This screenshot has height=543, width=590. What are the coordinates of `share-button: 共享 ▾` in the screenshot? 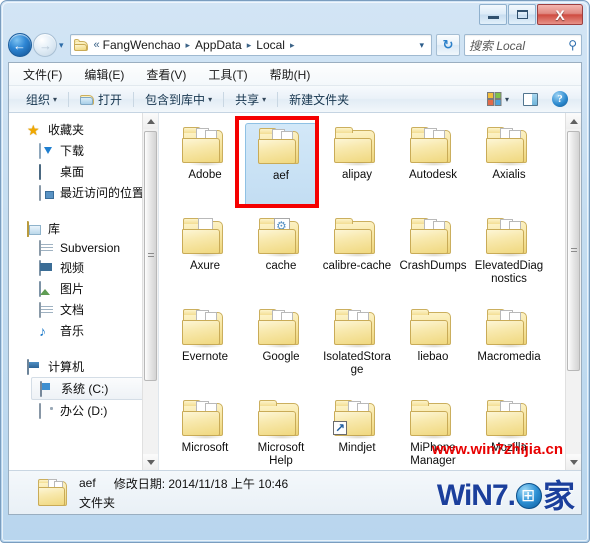 It's located at (250, 99).